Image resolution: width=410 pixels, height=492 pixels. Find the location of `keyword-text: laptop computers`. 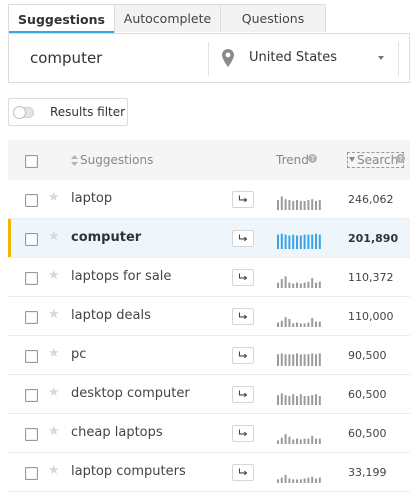

keyword-text: laptop computers is located at coordinates (128, 471).